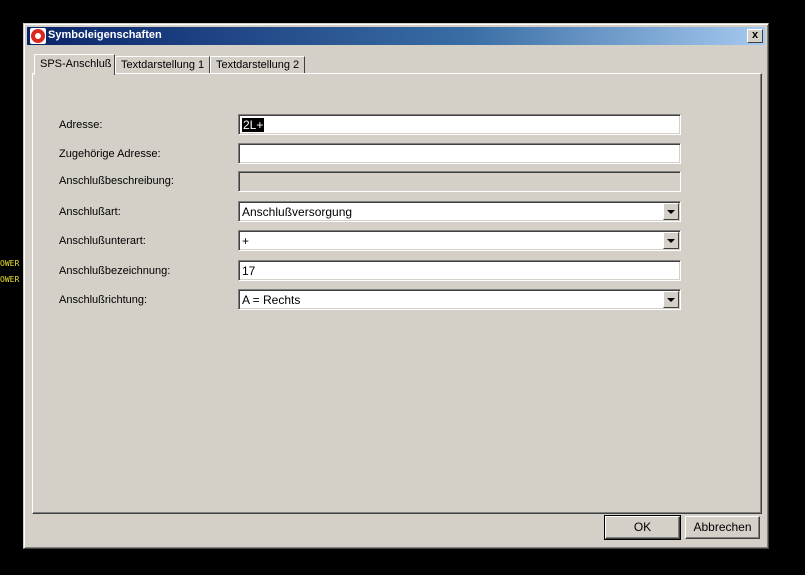 Image resolution: width=805 pixels, height=575 pixels. Describe the element at coordinates (459, 299) in the screenshot. I see `anschlussrichtung-select: A = Rechts` at that location.